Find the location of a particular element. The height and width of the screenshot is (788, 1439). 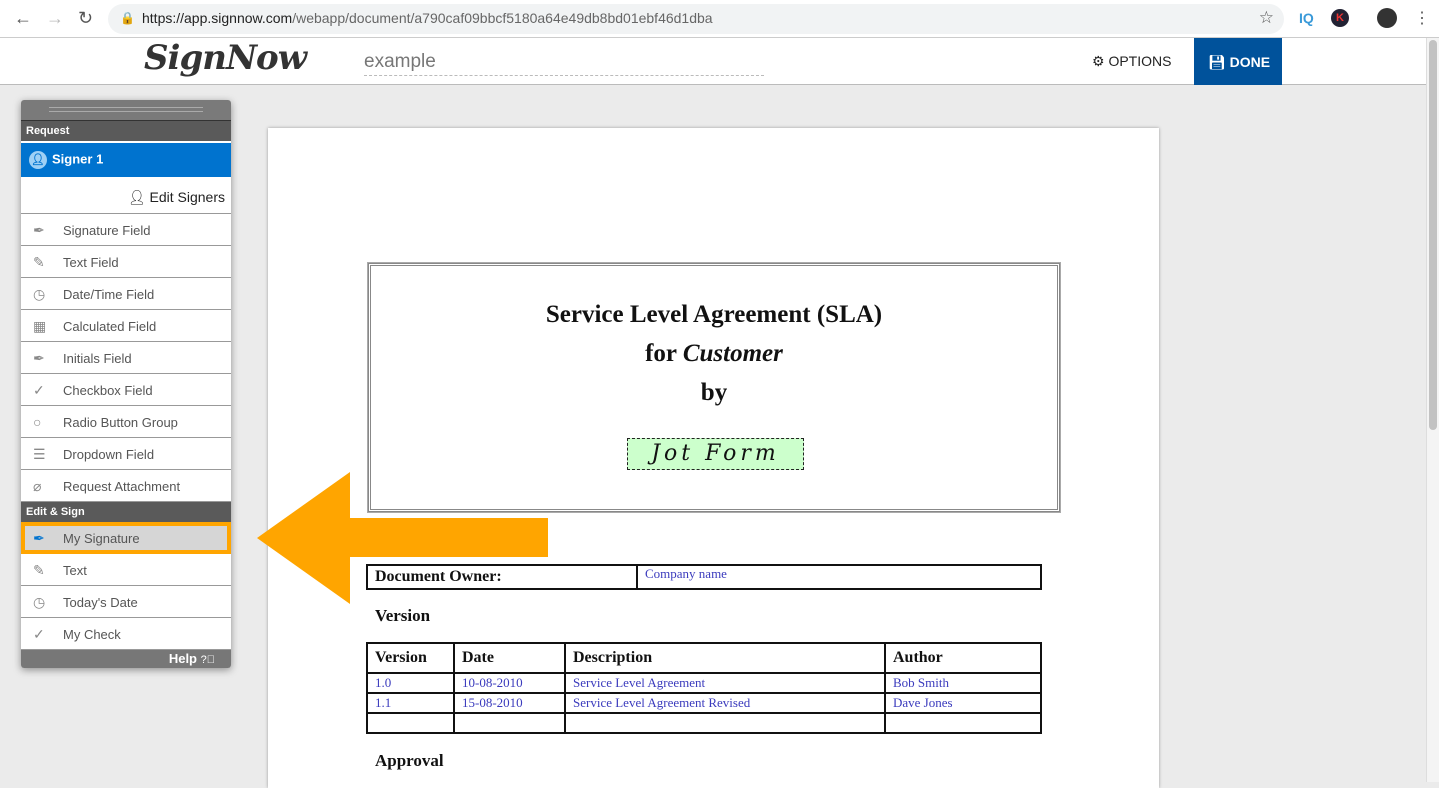

panel-item-checkbox-field: ✓ Checkbox Field is located at coordinates (126, 390).